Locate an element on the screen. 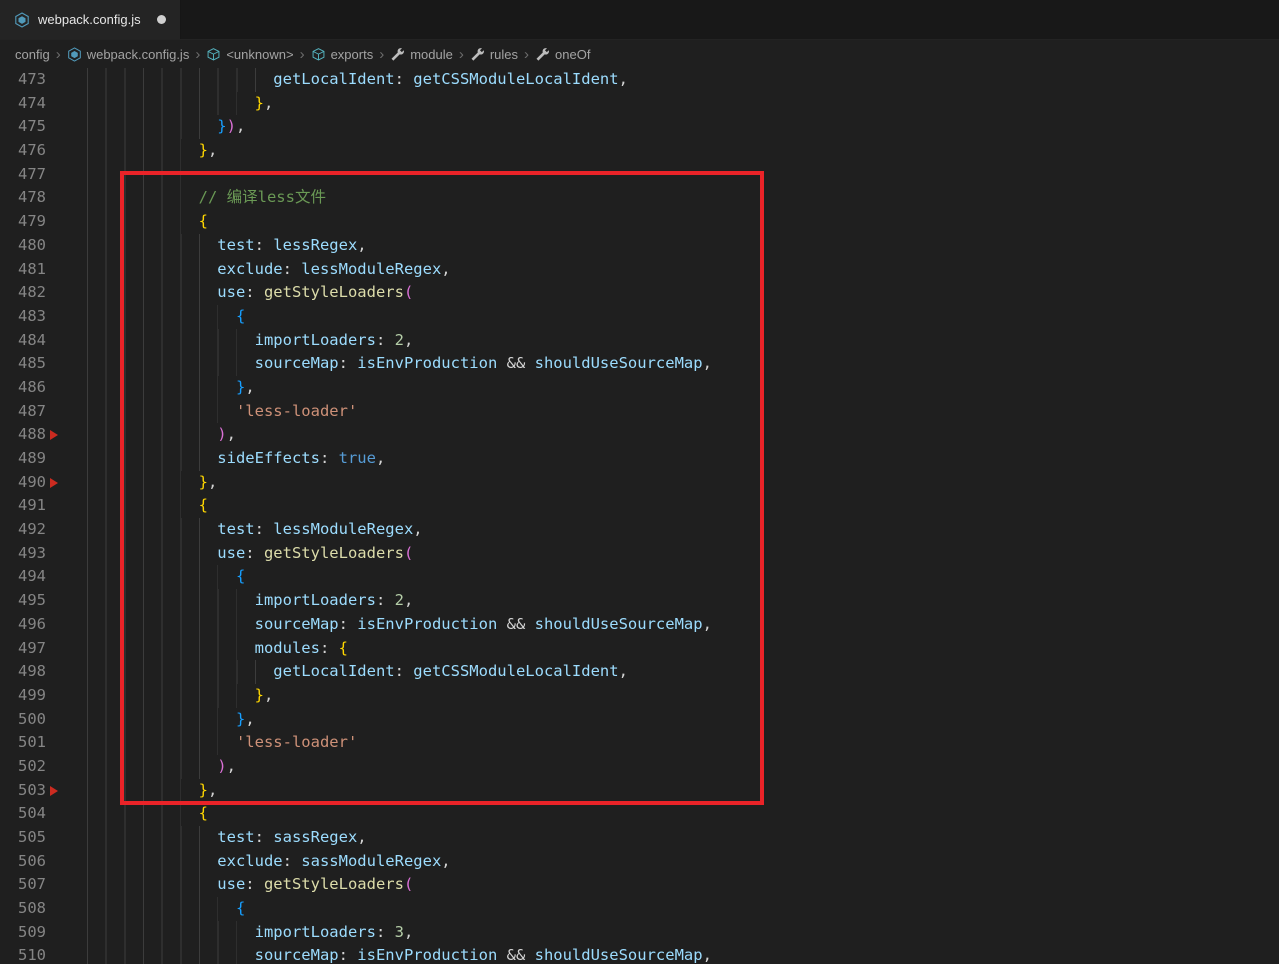 The image size is (1279, 964). code-line-text: test: sassRegex, is located at coordinates (673, 838).